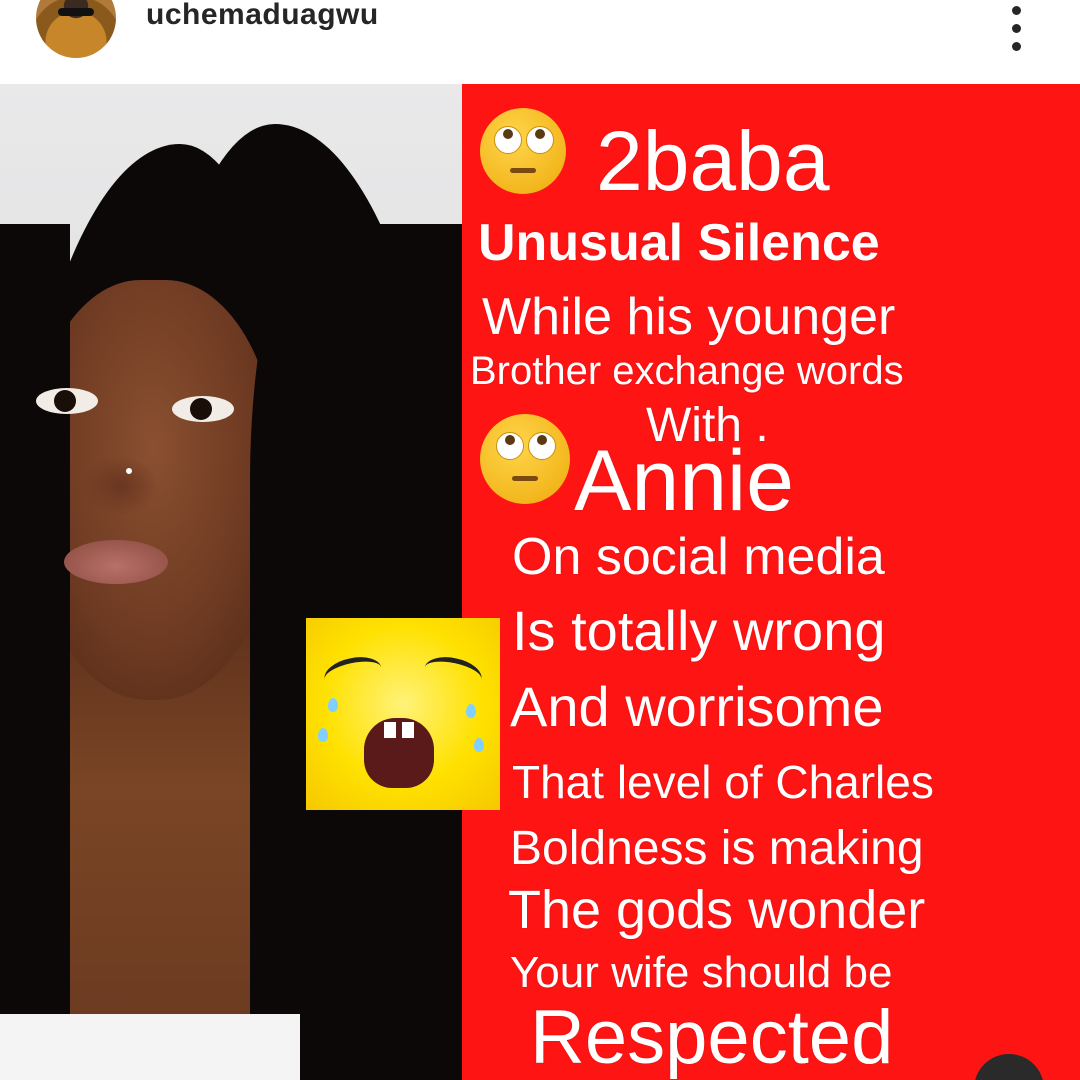 The height and width of the screenshot is (1080, 1080). I want to click on text-line: Your wife should be, so click(701, 972).